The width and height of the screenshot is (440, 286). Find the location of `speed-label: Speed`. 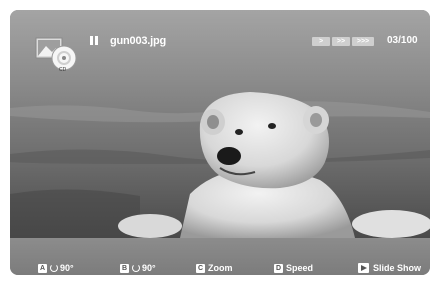

speed-label: Speed is located at coordinates (300, 268).